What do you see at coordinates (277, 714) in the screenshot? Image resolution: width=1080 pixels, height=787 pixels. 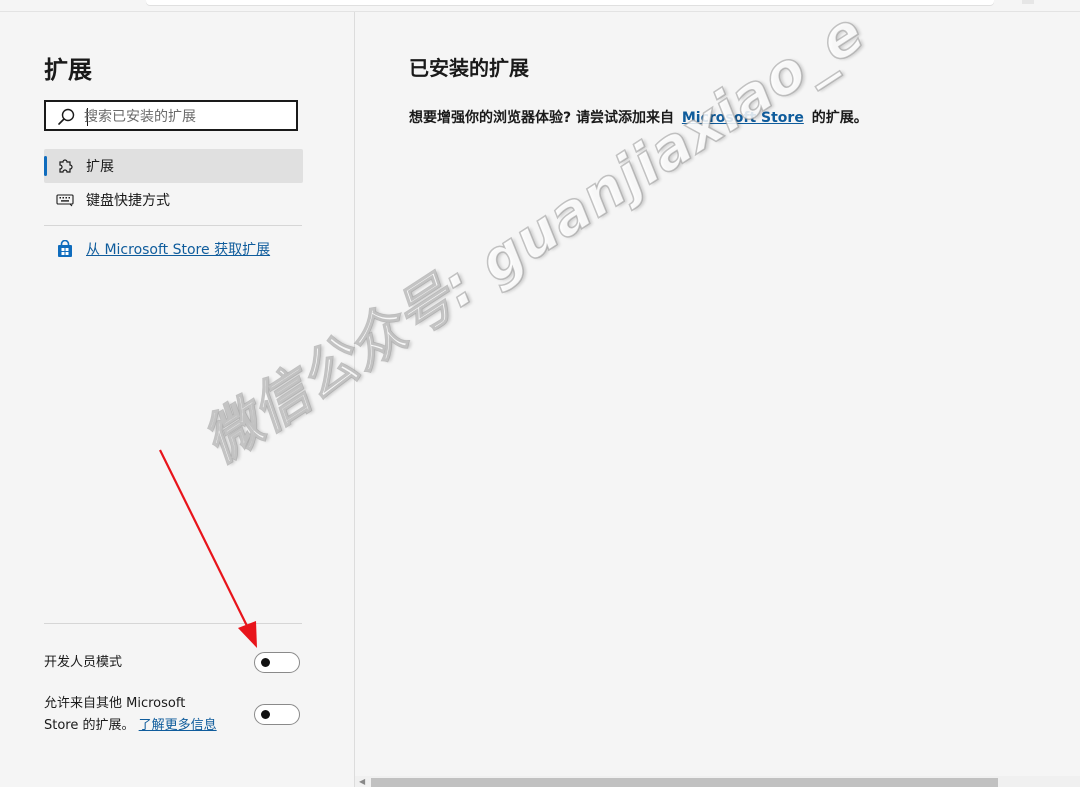 I see `allow-other-stores-toggle` at bounding box center [277, 714].